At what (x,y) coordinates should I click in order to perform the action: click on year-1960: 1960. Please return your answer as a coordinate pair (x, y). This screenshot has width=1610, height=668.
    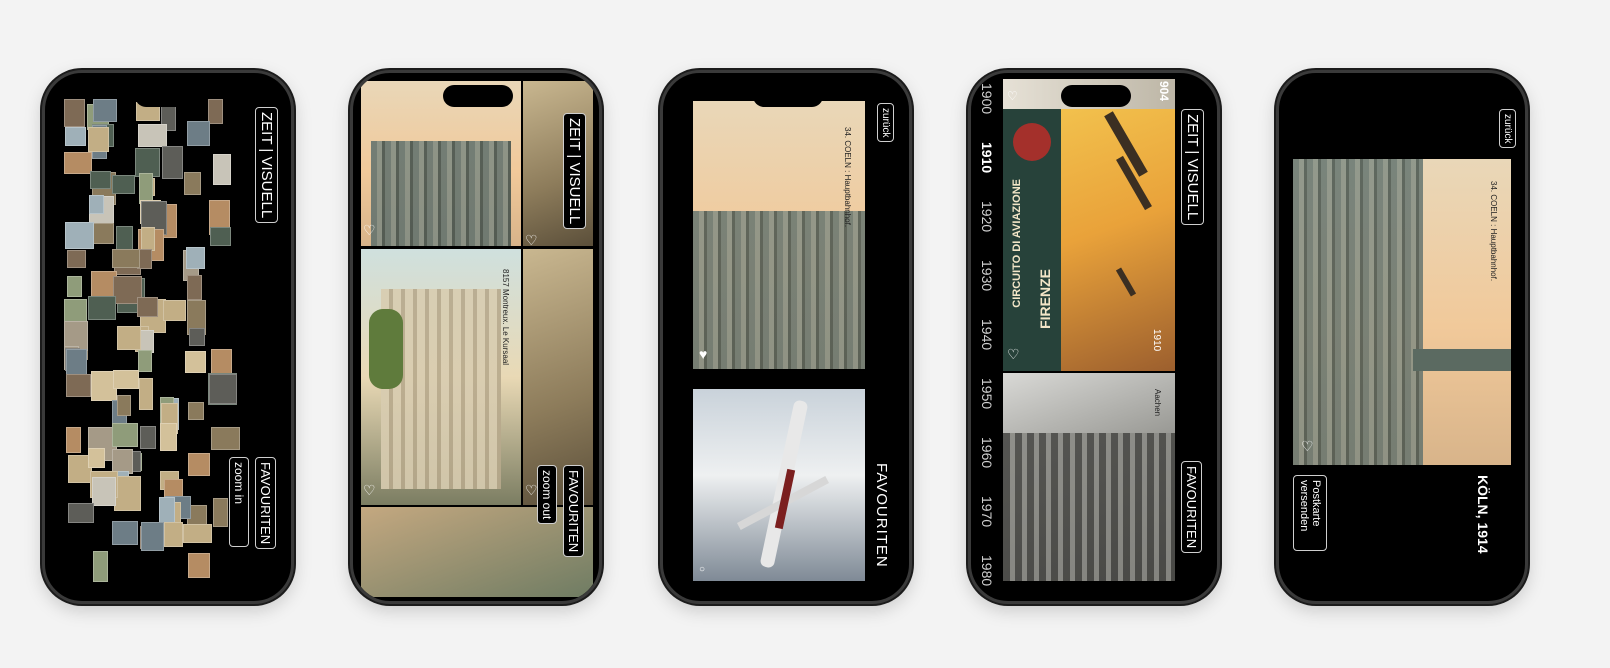
    Looking at the image, I should click on (987, 452).